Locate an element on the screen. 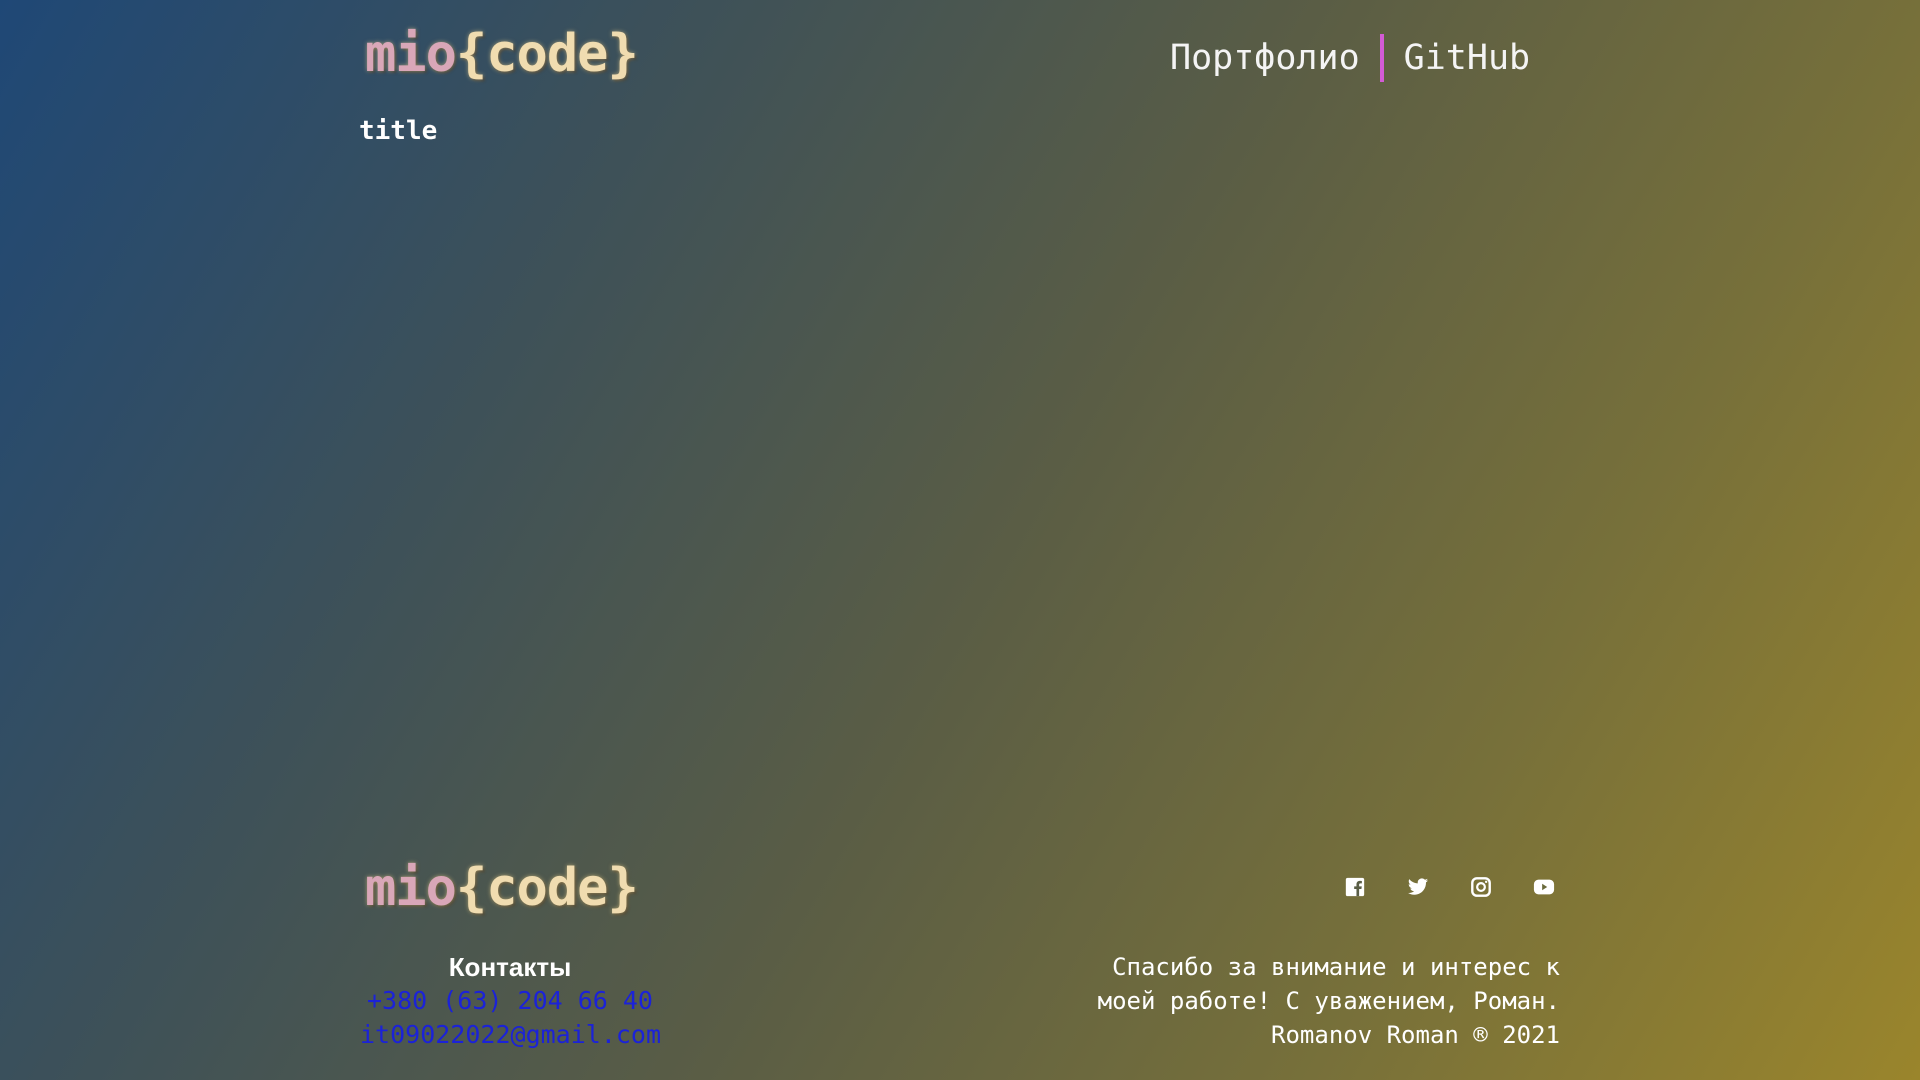 This screenshot has width=1920, height=1080. email-link: it09022022@gmail.com is located at coordinates (510, 1035).